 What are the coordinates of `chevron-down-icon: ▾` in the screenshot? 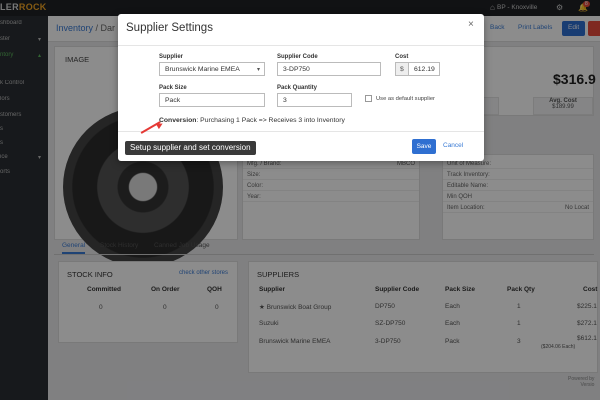 It's located at (258, 70).